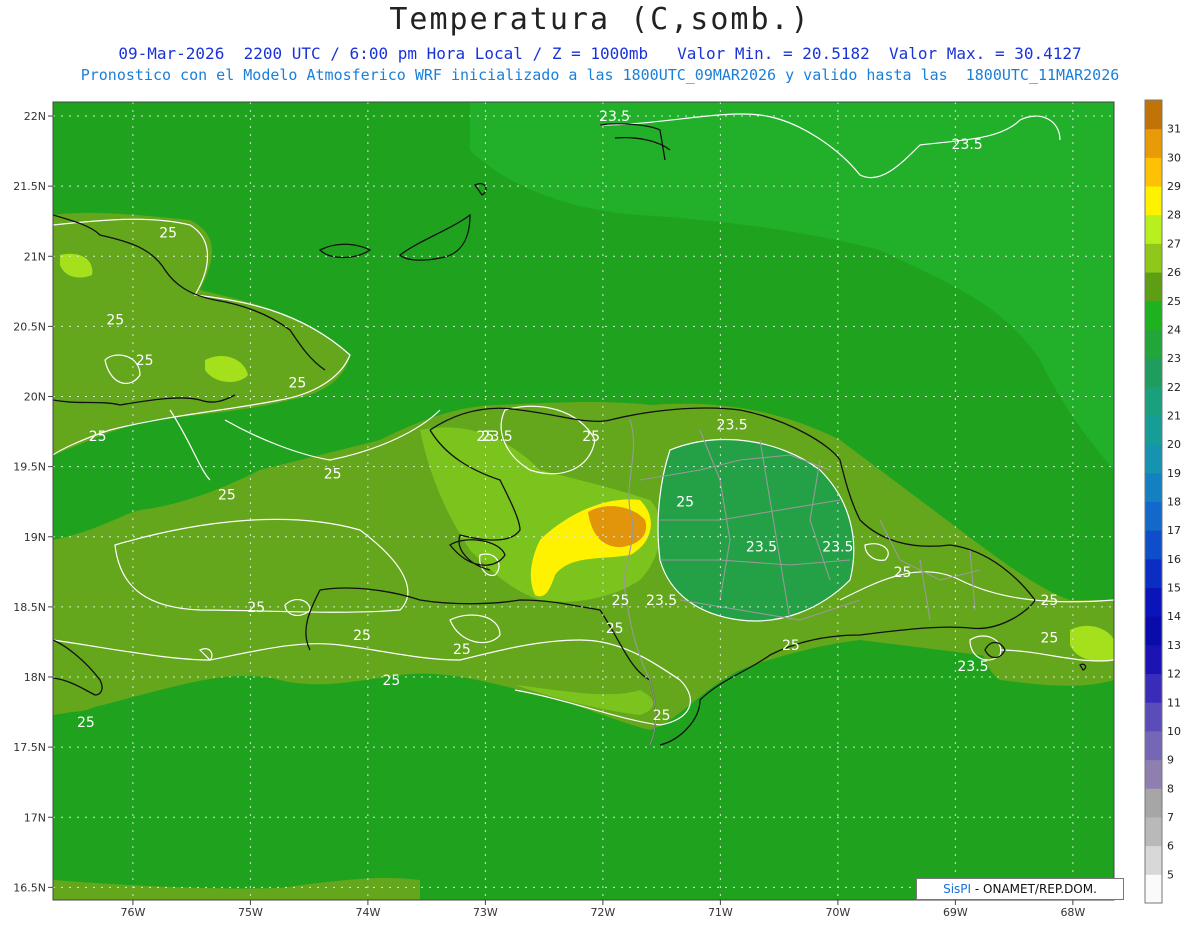 This screenshot has width=1200, height=927. Describe the element at coordinates (1174, 502) in the screenshot. I see `colorbar-label: 18` at that location.